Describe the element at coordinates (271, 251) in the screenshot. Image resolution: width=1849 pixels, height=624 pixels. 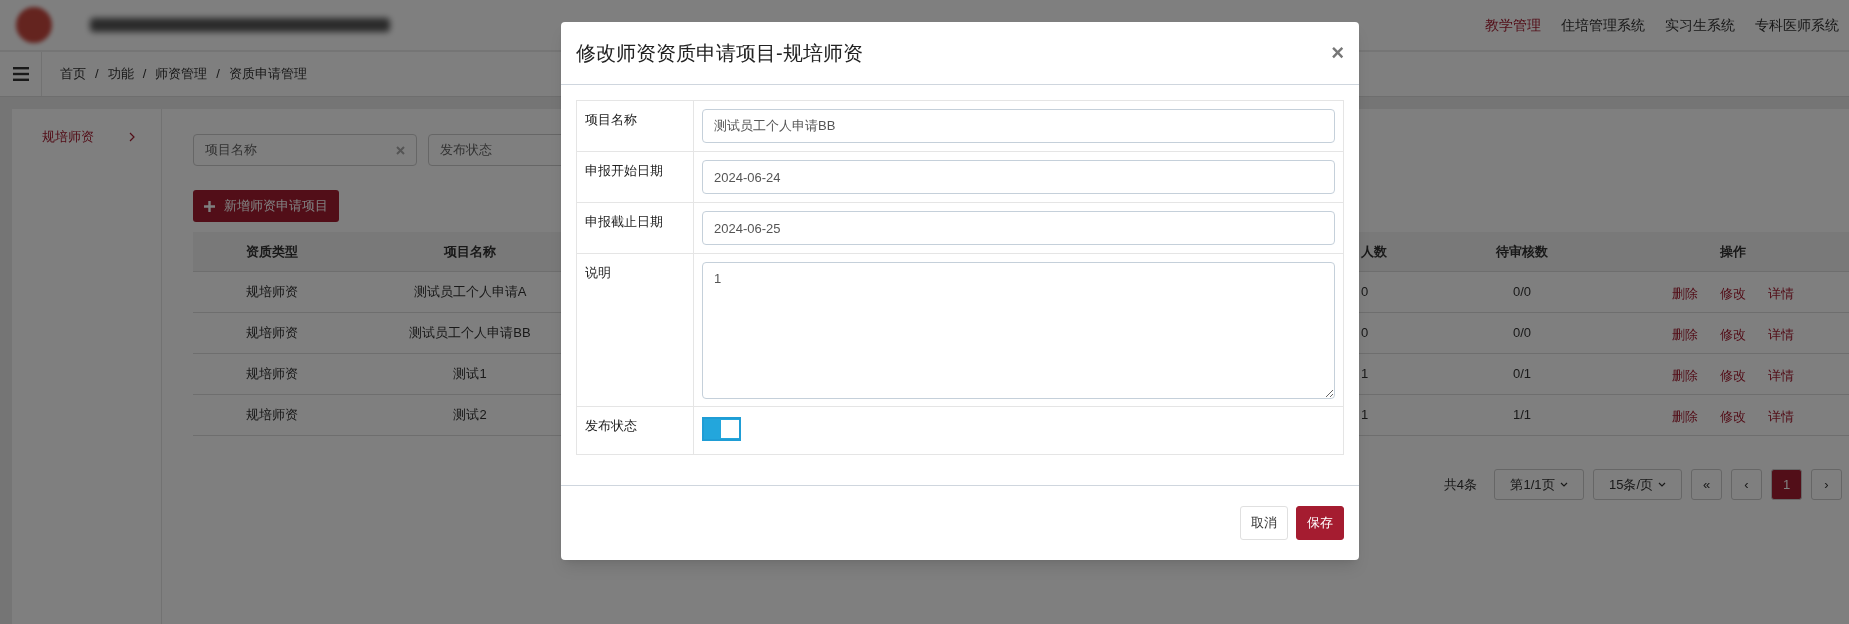
I see `column-header: 资质类型` at that location.